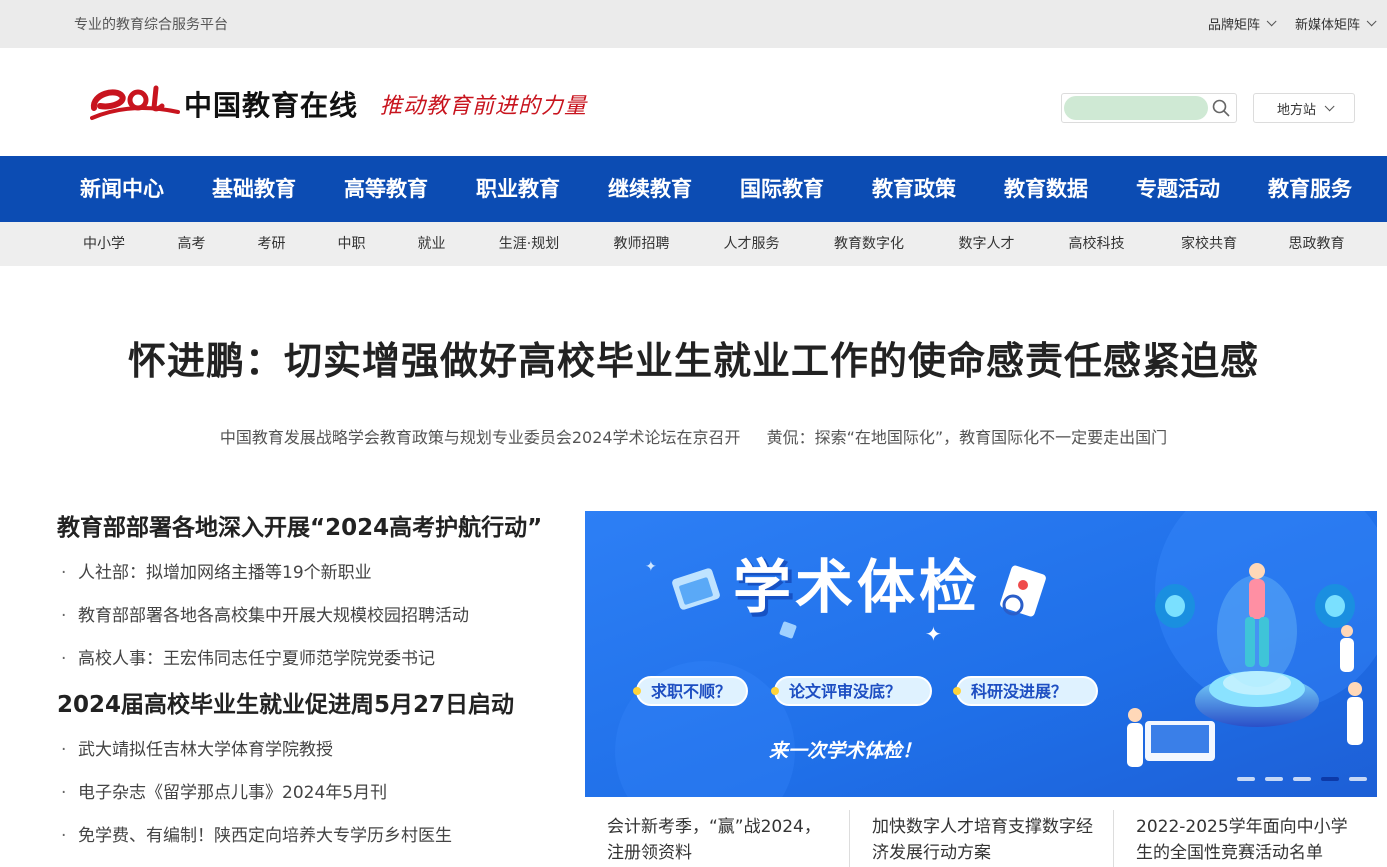  What do you see at coordinates (1233, 25) in the screenshot?
I see `brand-matrix-label: 品牌矩阵` at bounding box center [1233, 25].